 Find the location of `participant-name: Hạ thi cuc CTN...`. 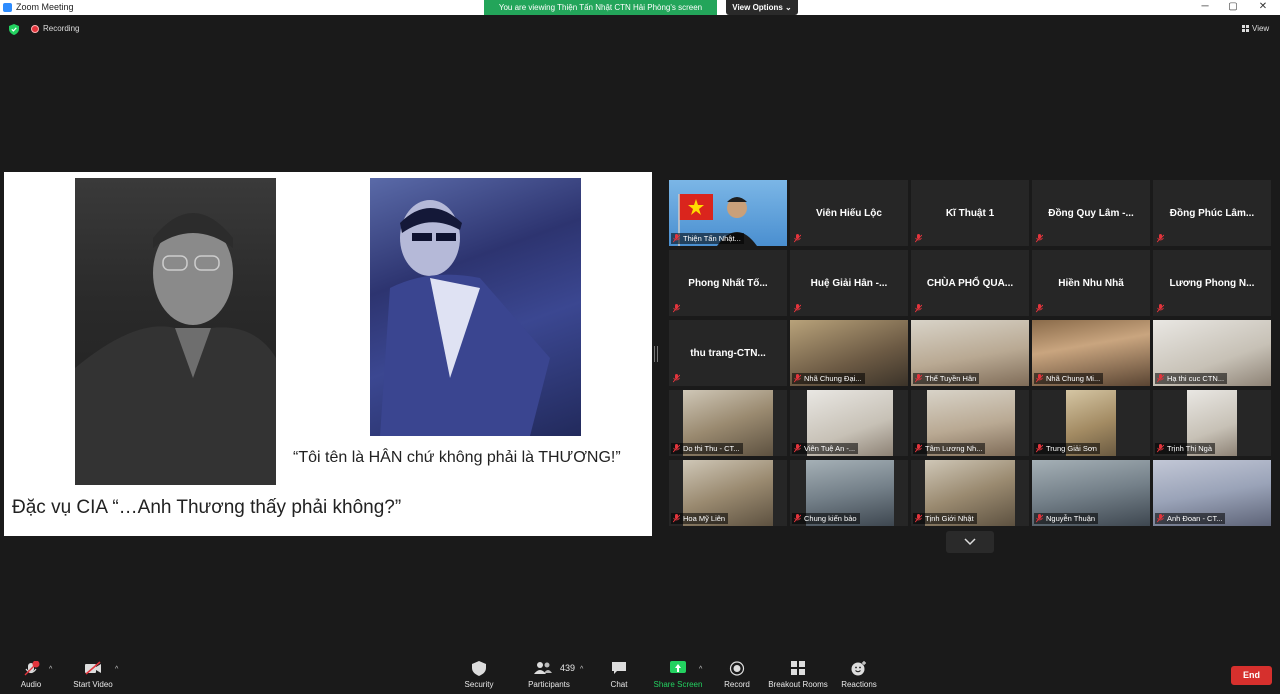

participant-name: Hạ thi cuc CTN... is located at coordinates (1191, 378).